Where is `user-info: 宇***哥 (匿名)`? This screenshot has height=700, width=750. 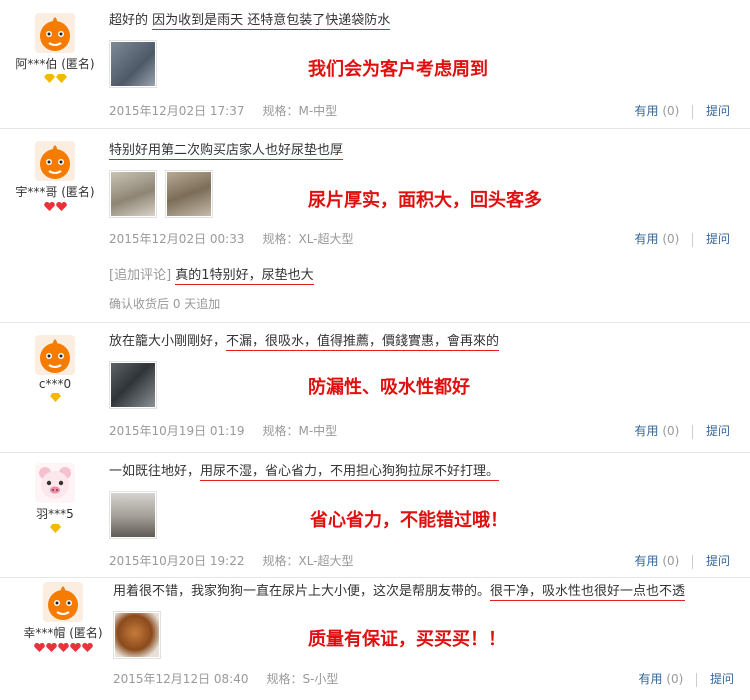
user-info: 宇***哥 (匿名) is located at coordinates (55, 176).